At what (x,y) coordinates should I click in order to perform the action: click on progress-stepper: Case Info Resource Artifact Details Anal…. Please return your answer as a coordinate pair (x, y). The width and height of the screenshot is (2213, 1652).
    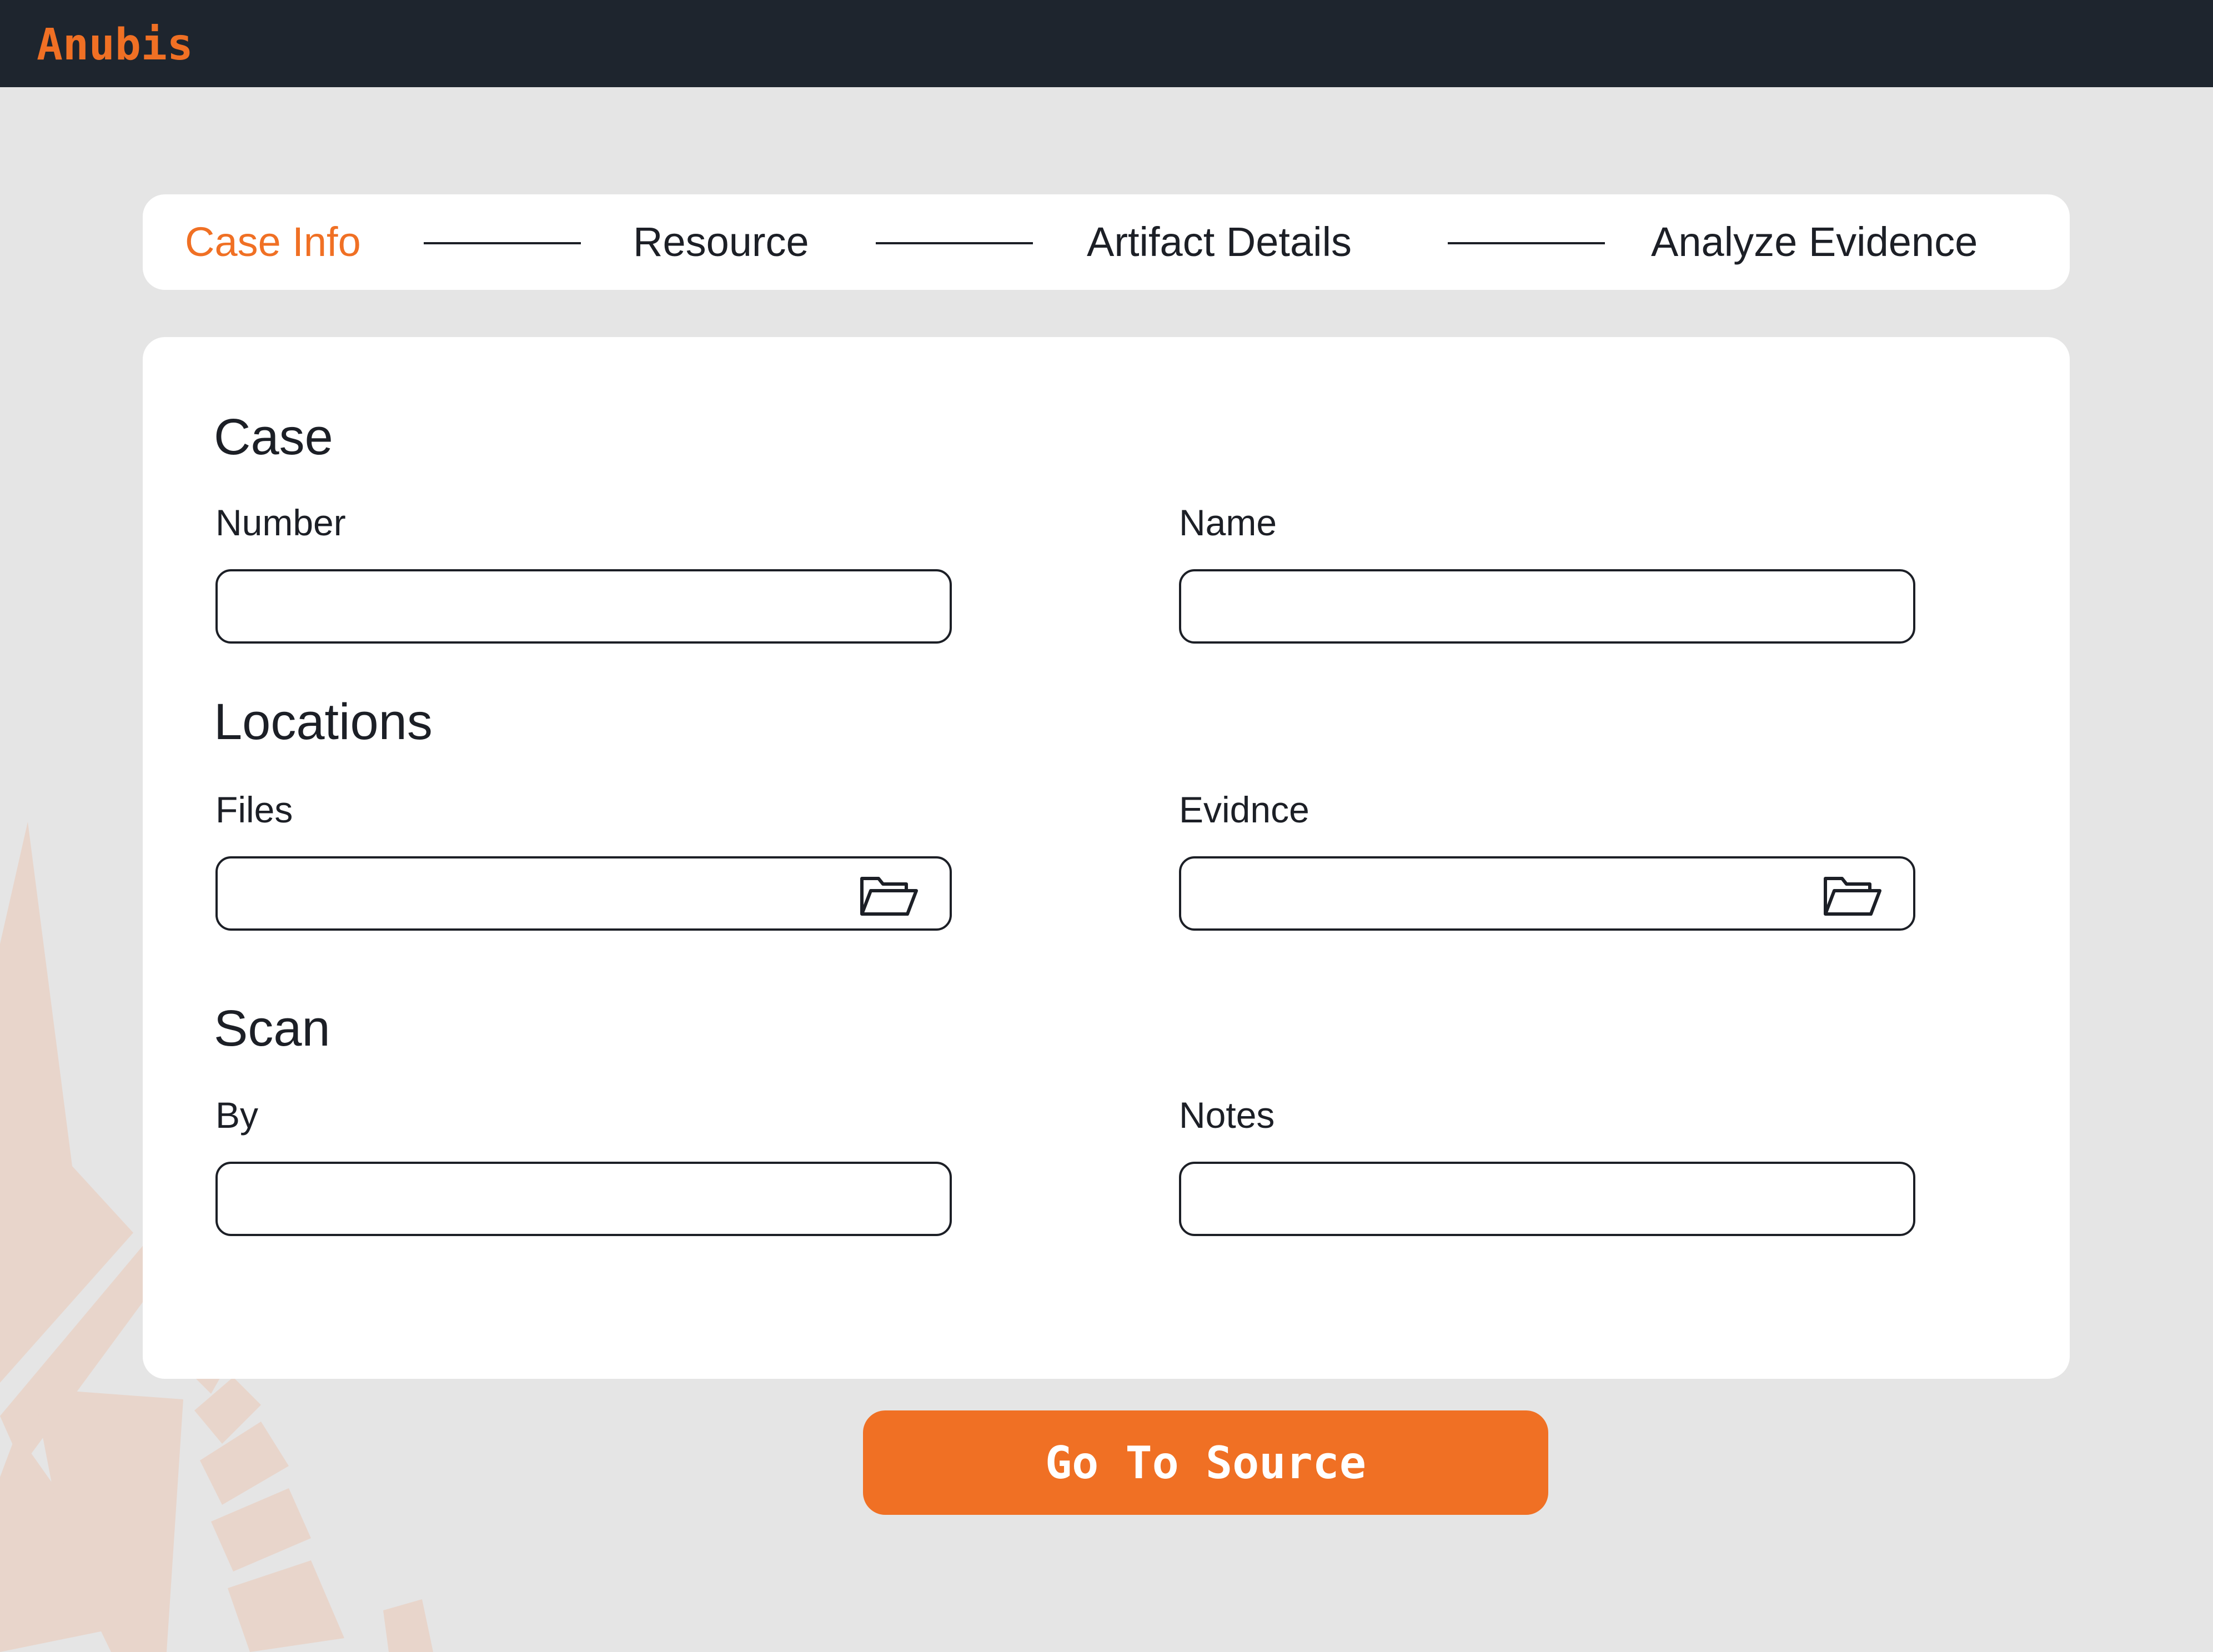
    Looking at the image, I should click on (1106, 242).